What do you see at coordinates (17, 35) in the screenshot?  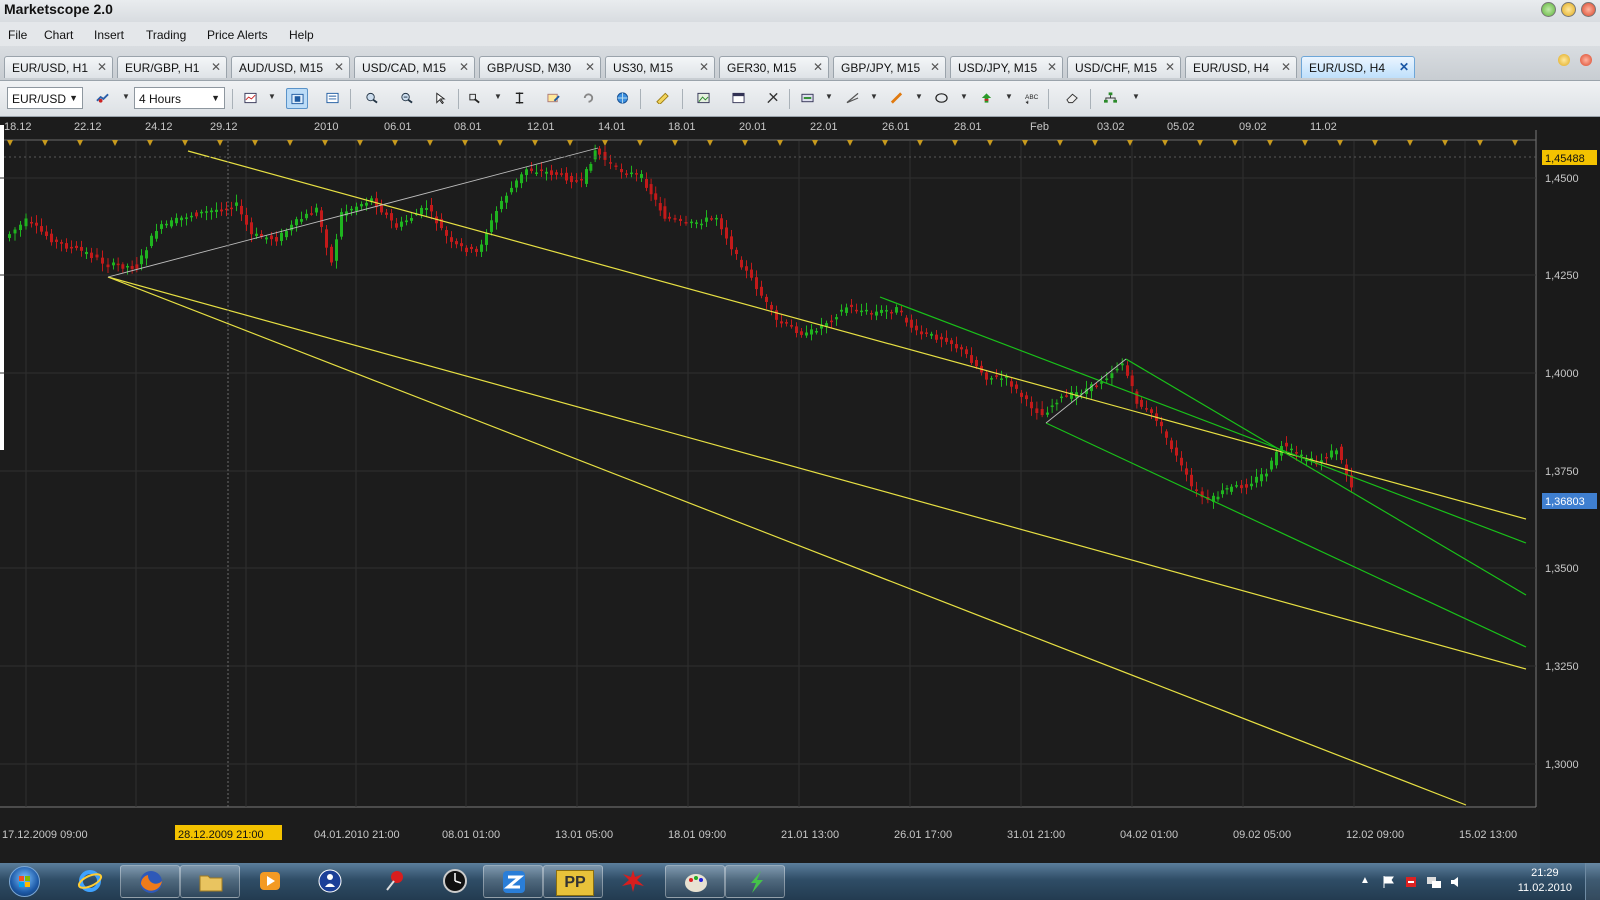 I see `menu-file: File` at bounding box center [17, 35].